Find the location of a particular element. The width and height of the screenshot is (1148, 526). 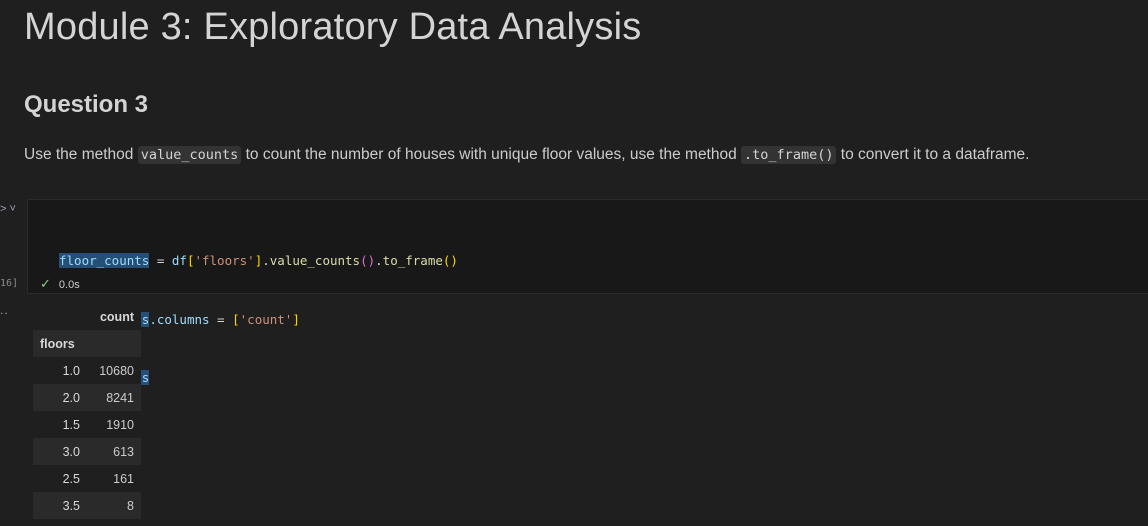

table-row: 1.5 1910 is located at coordinates (87, 424).